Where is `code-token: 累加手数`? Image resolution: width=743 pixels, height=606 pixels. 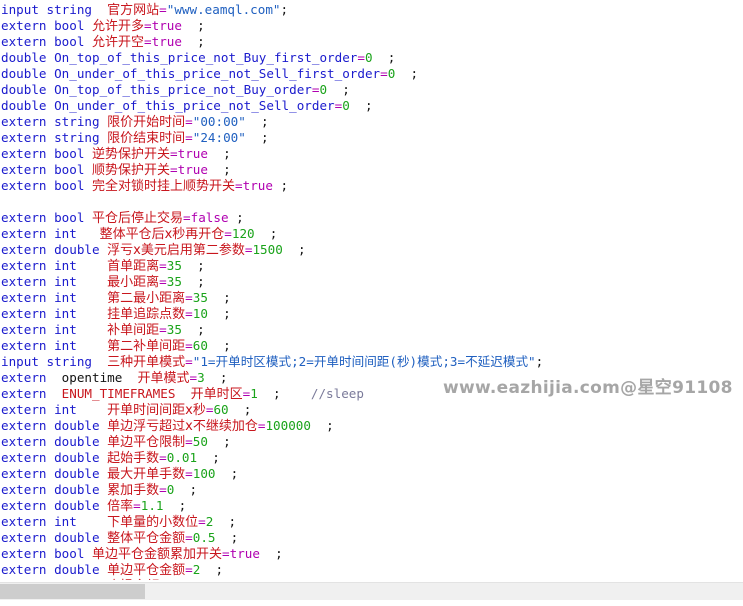 code-token: 累加手数 is located at coordinates (133, 490).